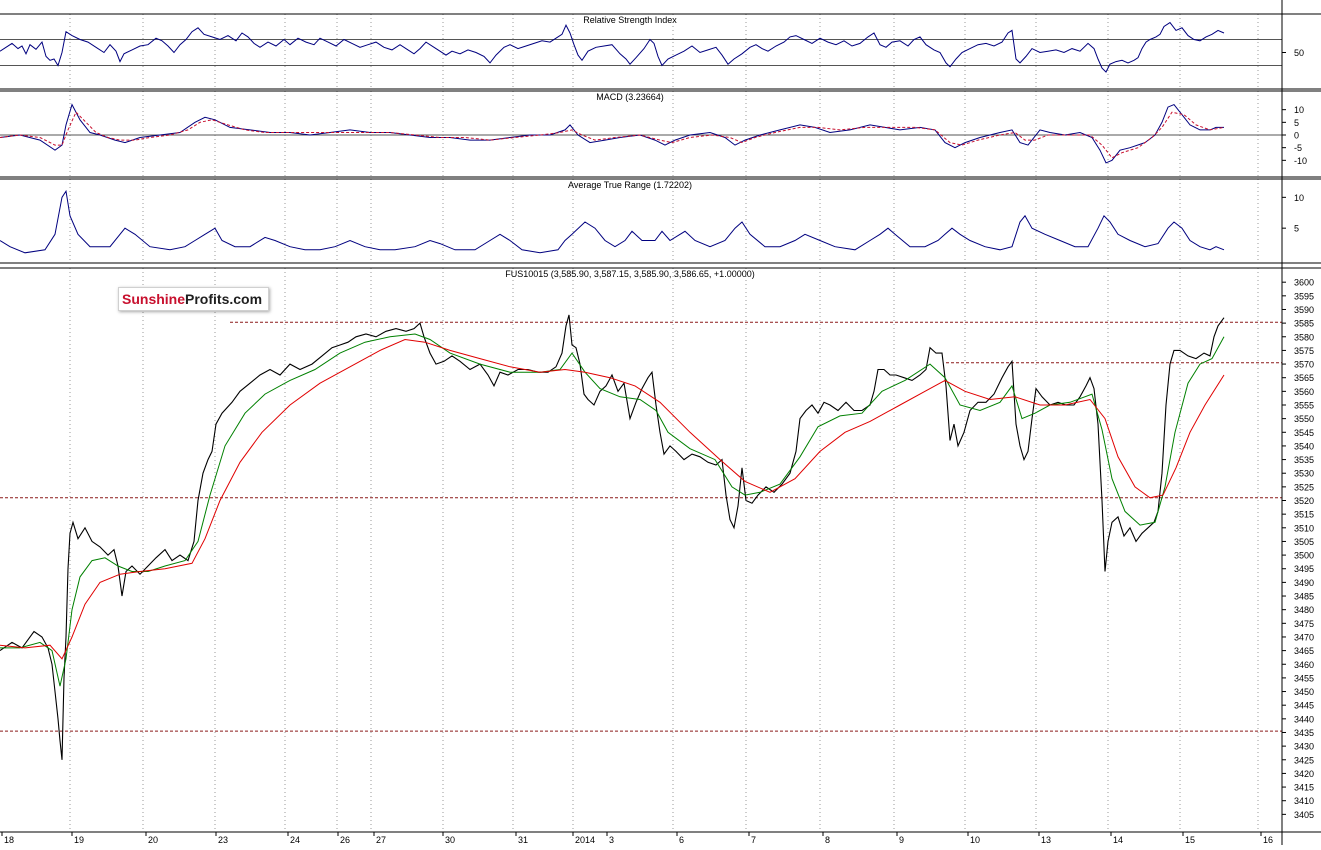 This screenshot has width=1321, height=850. Describe the element at coordinates (1046, 840) in the screenshot. I see `x-tick-label: 13` at that location.